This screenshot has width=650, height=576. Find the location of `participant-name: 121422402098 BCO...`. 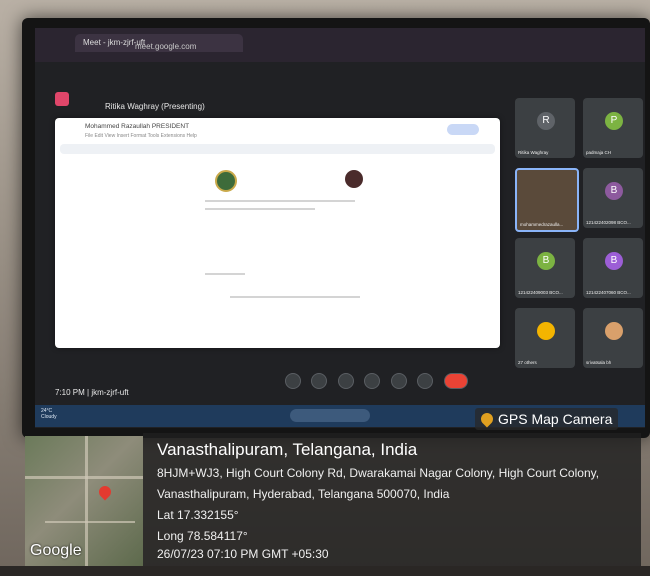

participant-name: 121422402098 BCO... is located at coordinates (608, 222).